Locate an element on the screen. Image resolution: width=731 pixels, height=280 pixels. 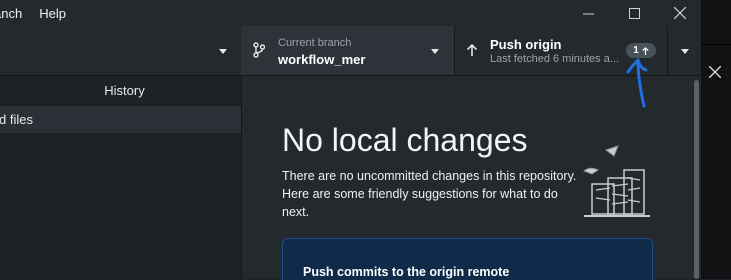
changed-files-header: d files is located at coordinates (120, 119).